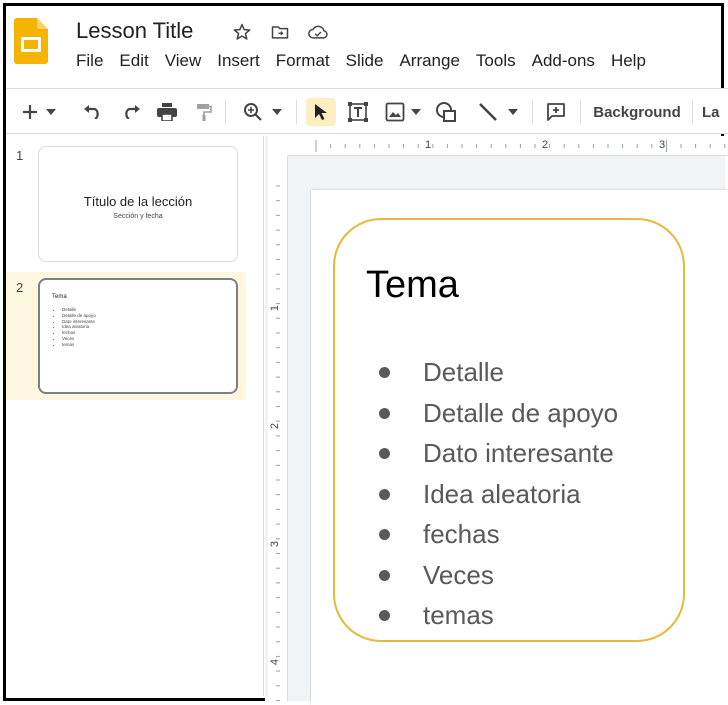 Image resolution: width=728 pixels, height=705 pixels. Describe the element at coordinates (637, 112) in the screenshot. I see `background-button: Background` at that location.